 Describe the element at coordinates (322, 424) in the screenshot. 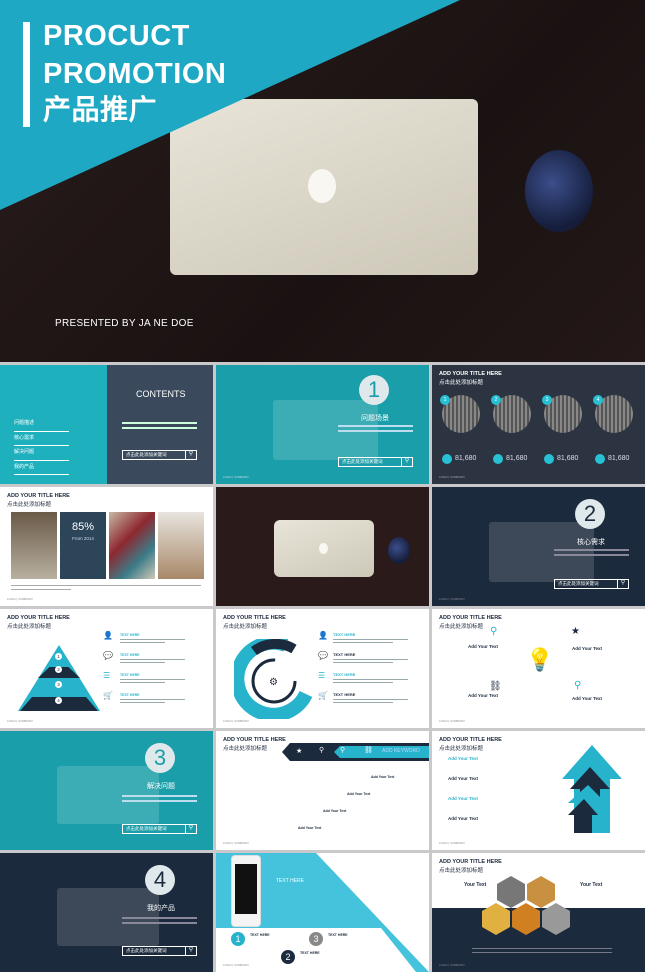

I see `slide-section-1: 1 问题场景 点击此处添加关键词 ⚲ LOGO | COMPANY` at that location.